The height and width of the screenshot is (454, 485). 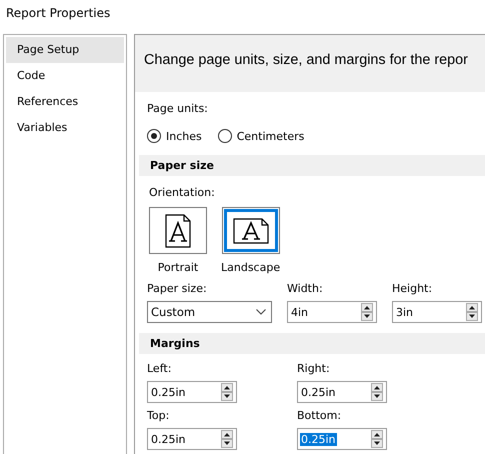 I want to click on sidebar-item: Variables, so click(x=65, y=128).